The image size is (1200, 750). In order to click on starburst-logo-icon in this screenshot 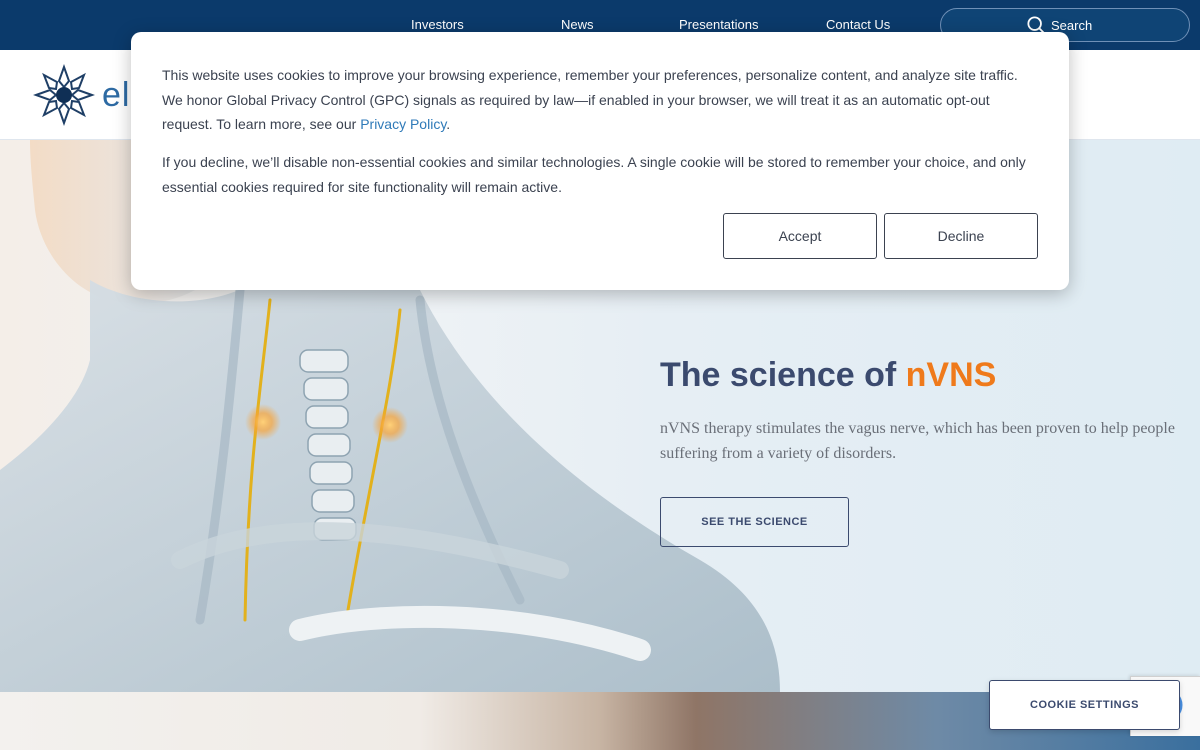, I will do `click(64, 95)`.